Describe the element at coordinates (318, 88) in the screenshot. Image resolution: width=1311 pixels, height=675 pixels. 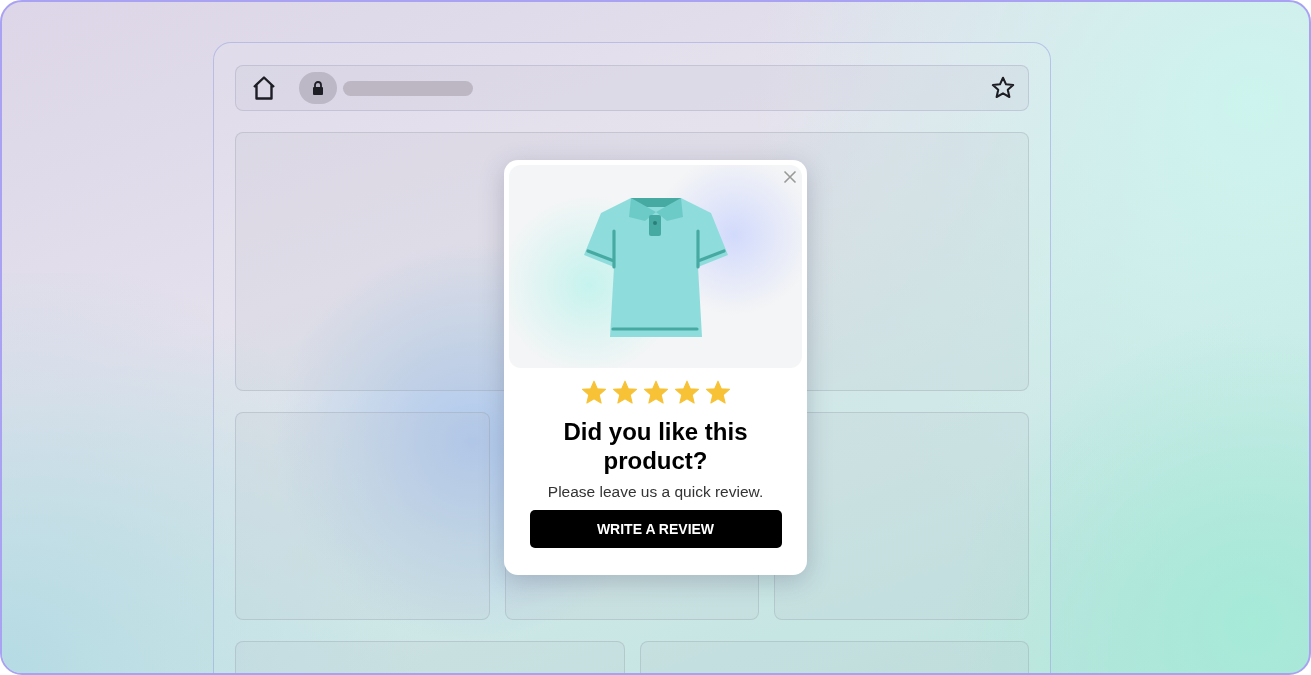
I see `lock-icon` at that location.